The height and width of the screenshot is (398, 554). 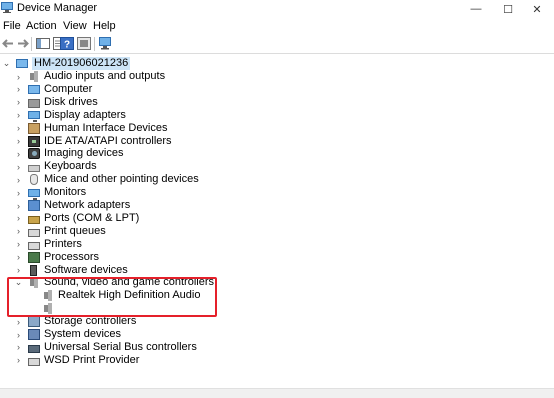 What do you see at coordinates (75, 26) in the screenshot?
I see `menu-view: View` at bounding box center [75, 26].